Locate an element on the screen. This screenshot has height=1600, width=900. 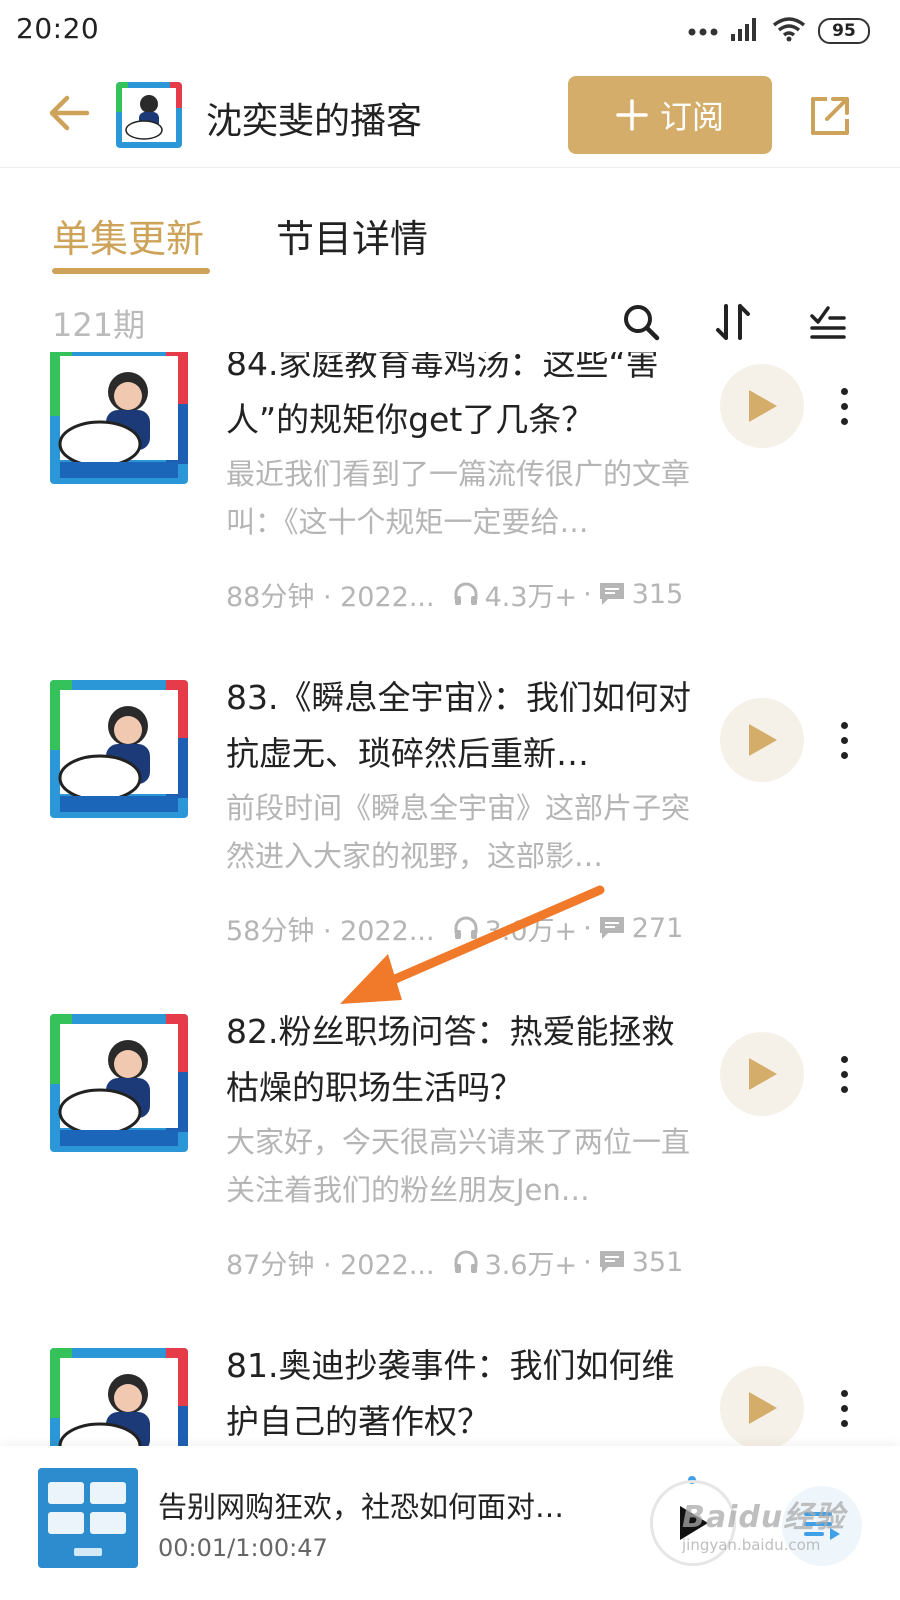
active-tab-indicator is located at coordinates (131, 271).